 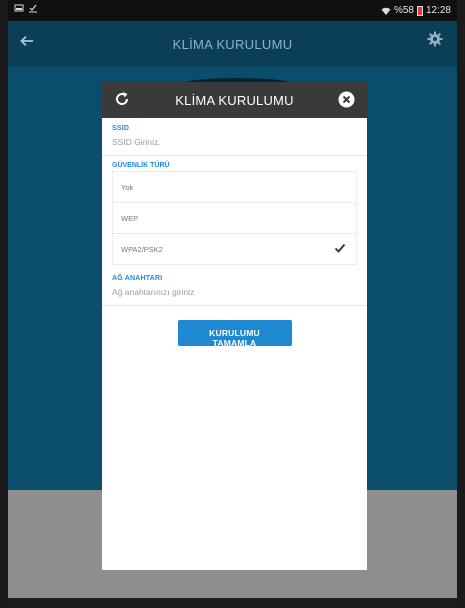 I want to click on network-key-field: AĞ ANAHTARI, so click(x=234, y=287).